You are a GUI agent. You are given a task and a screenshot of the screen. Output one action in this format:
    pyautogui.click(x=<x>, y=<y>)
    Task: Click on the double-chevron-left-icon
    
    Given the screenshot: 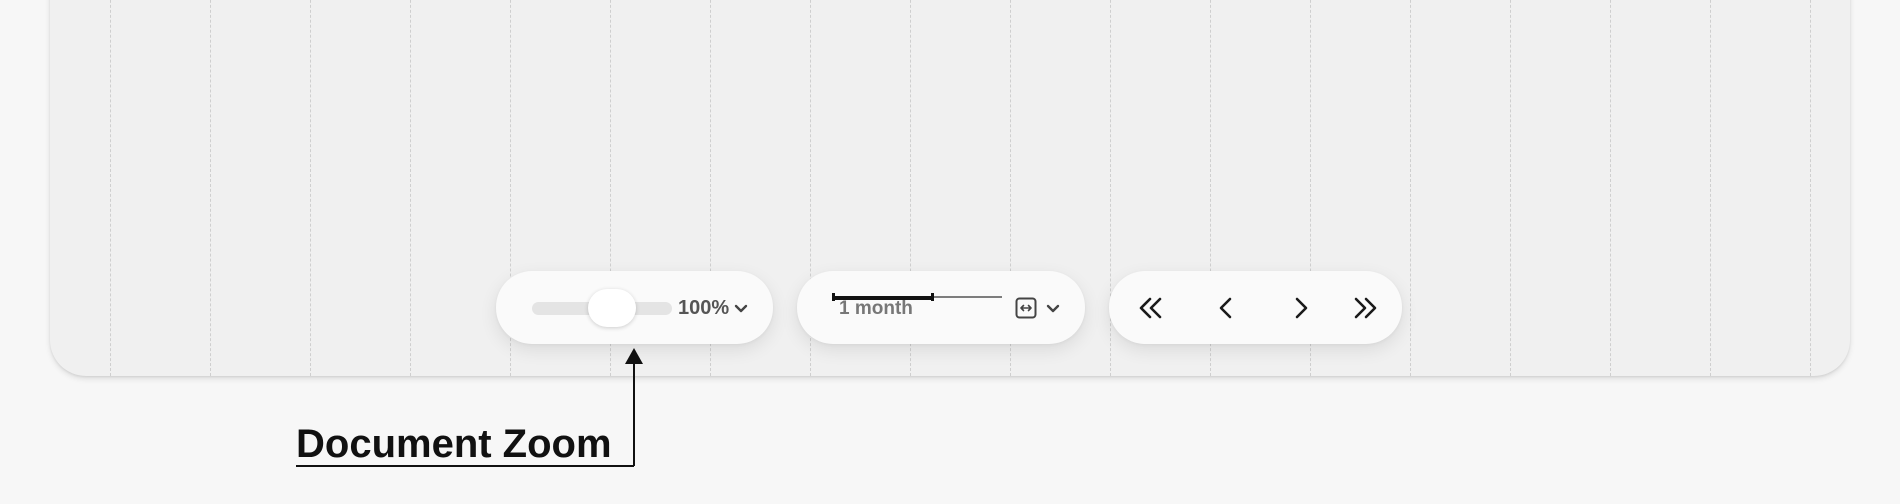 What is the action you would take?
    pyautogui.click(x=1150, y=308)
    